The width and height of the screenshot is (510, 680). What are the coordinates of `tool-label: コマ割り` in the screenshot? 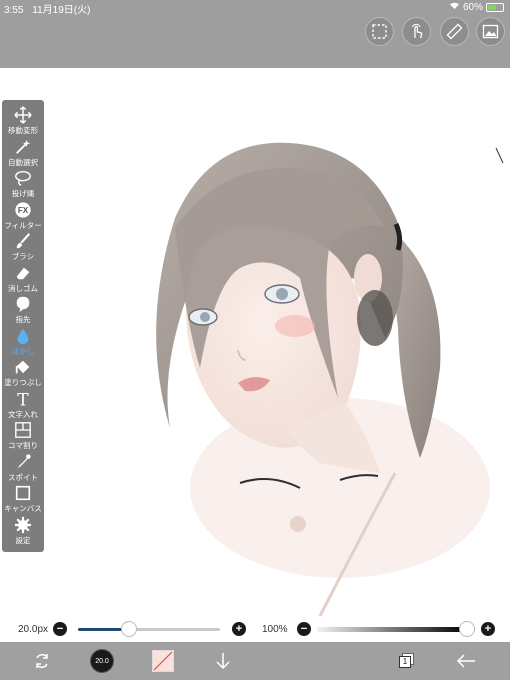 It's located at (23, 445).